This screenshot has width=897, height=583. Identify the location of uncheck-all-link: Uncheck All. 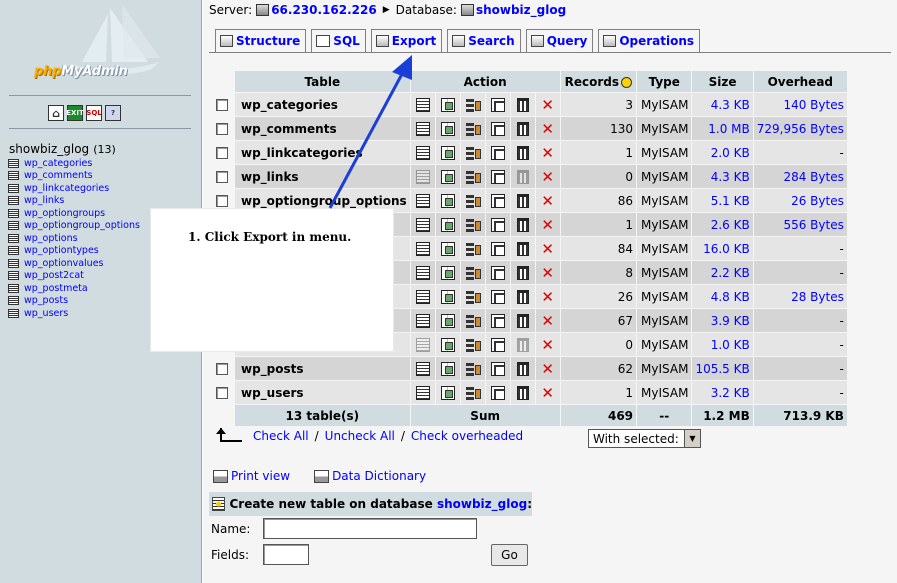
(360, 436).